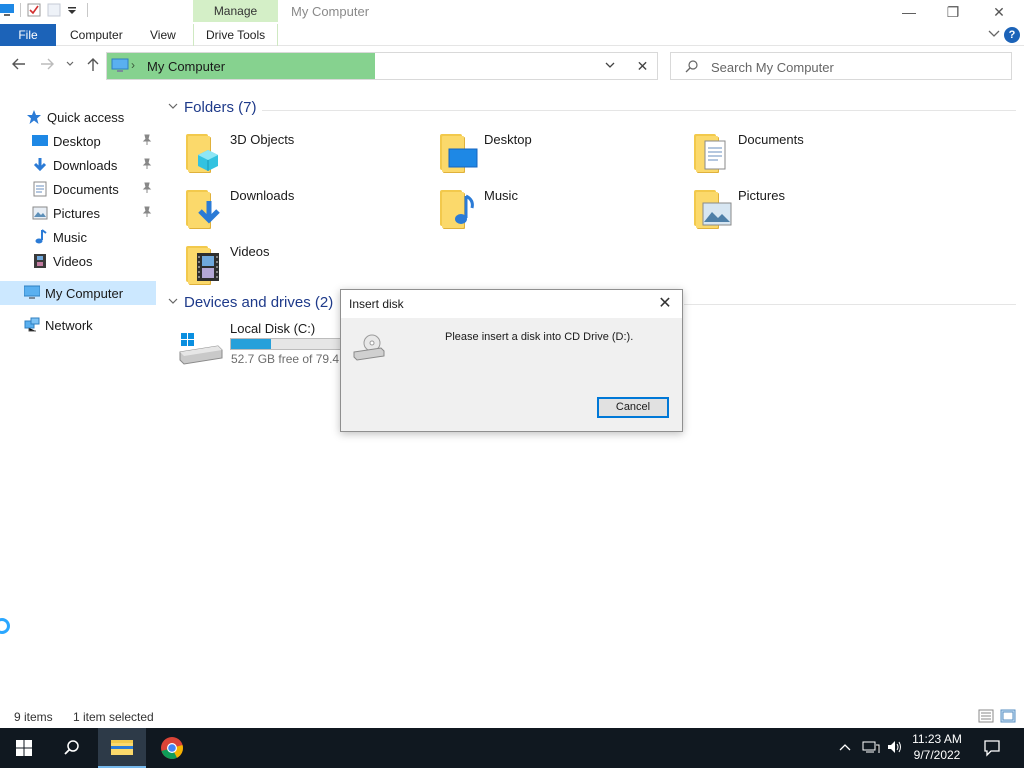  I want to click on devices-group-header: Devices and drives (2), so click(250, 302).